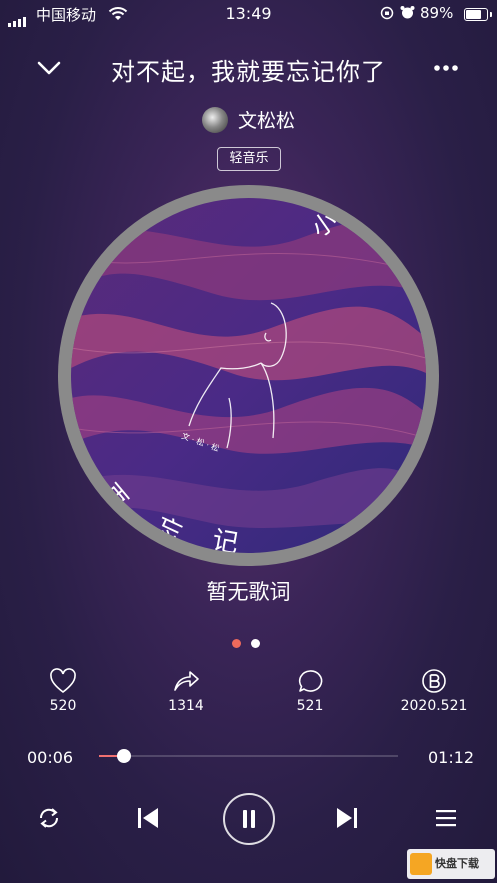 Image resolution: width=497 pixels, height=883 pixels. I want to click on comment-bubble-icon, so click(310, 681).